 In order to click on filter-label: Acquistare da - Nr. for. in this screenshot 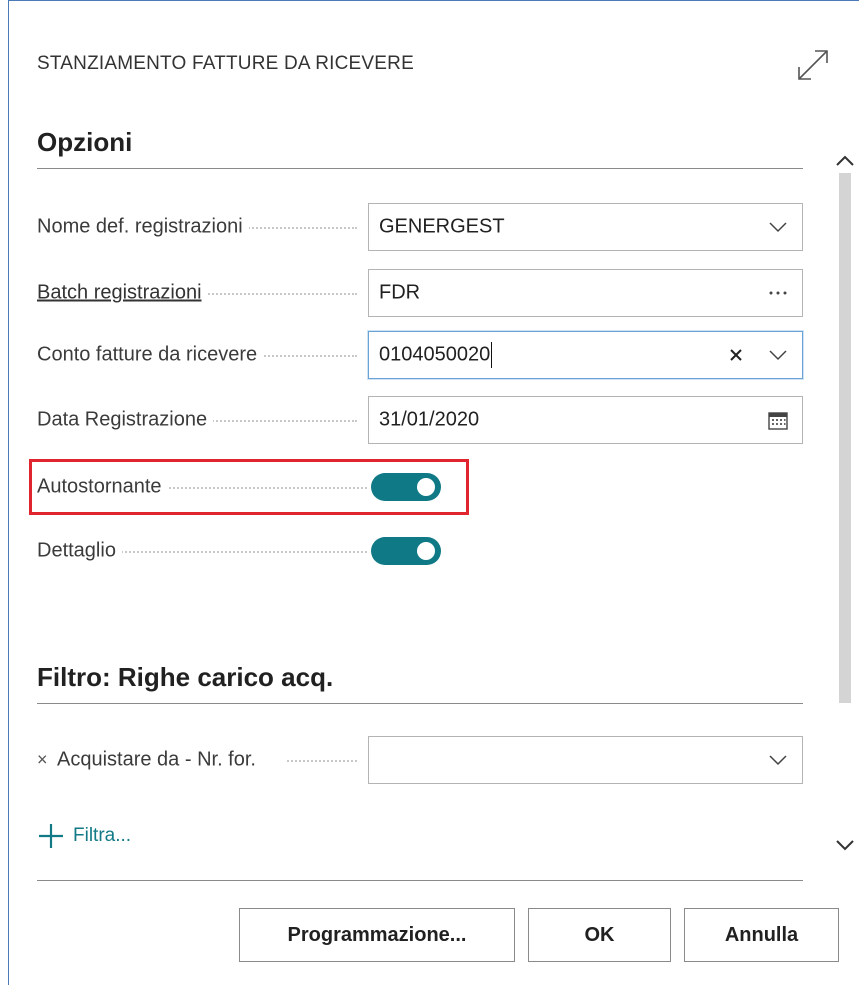, I will do `click(159, 760)`.